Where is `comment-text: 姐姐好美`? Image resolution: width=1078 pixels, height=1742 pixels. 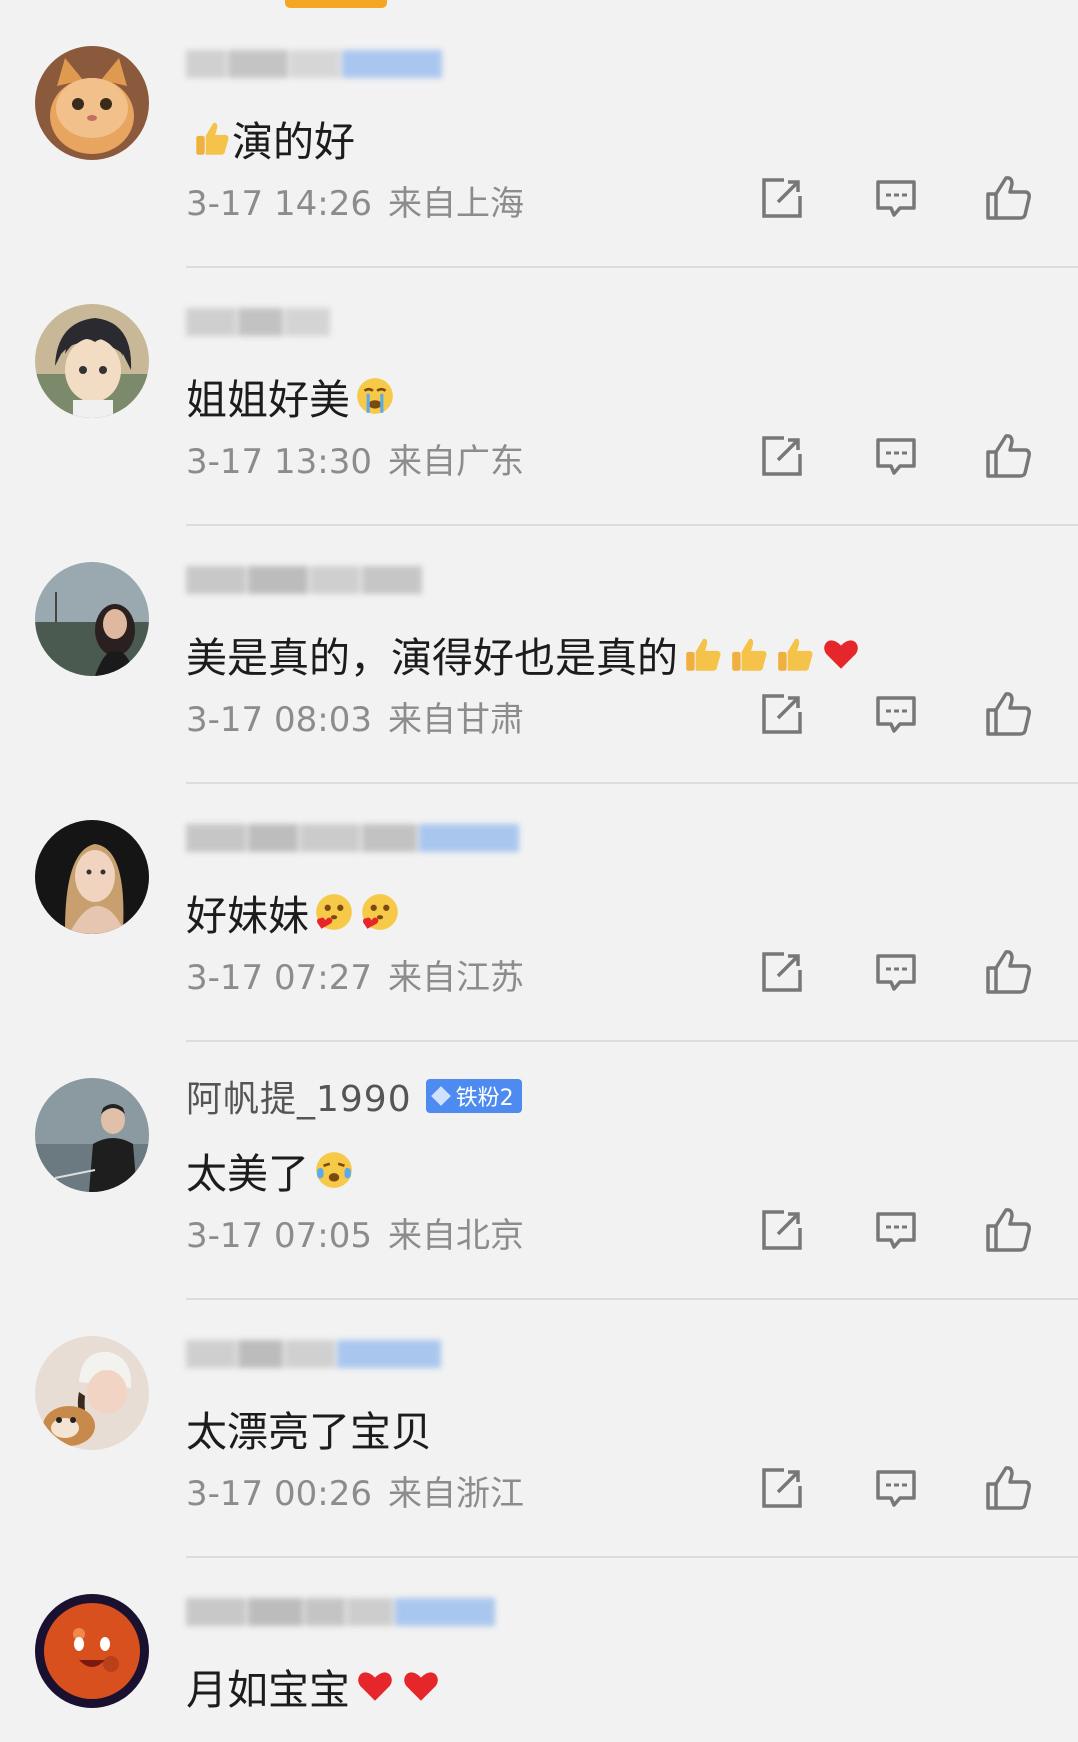 comment-text: 姐姐好美 is located at coordinates (291, 396).